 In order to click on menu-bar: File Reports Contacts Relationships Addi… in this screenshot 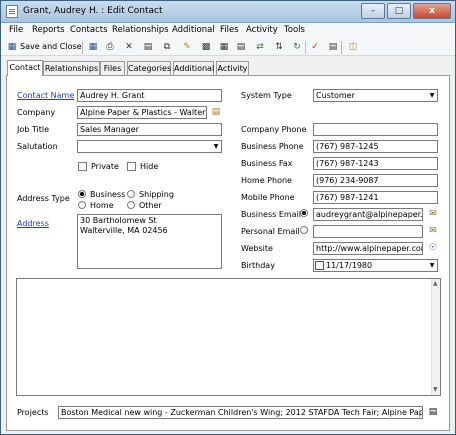, I will do `click(228, 31)`.